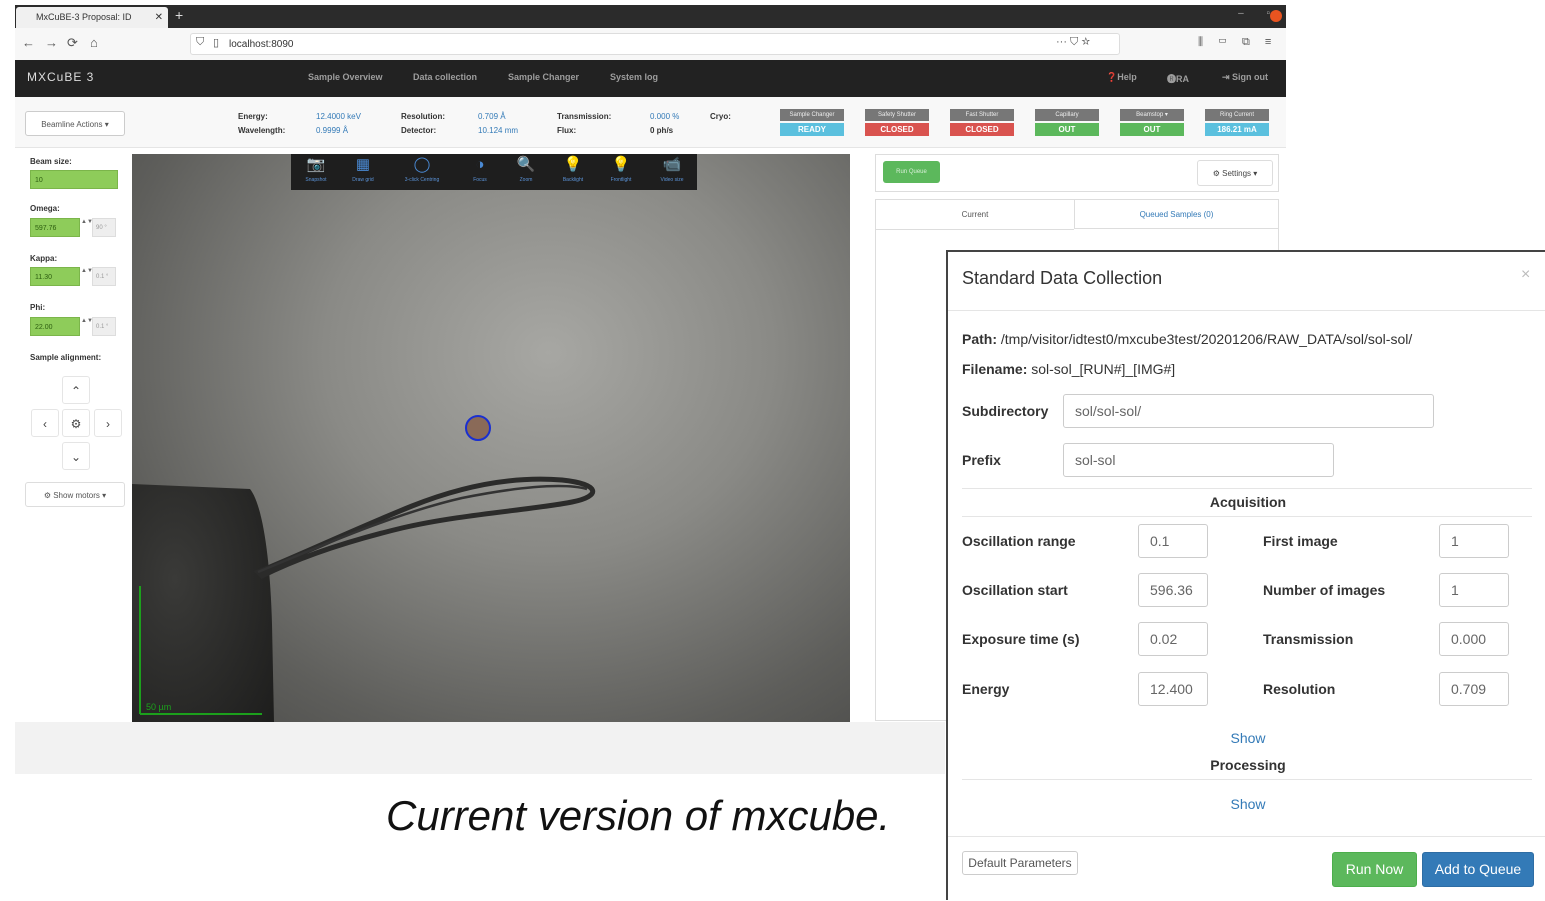 Image resolution: width=1545 pixels, height=901 pixels. Describe the element at coordinates (1248, 738) in the screenshot. I see `show-acquisition-link: Show` at that location.